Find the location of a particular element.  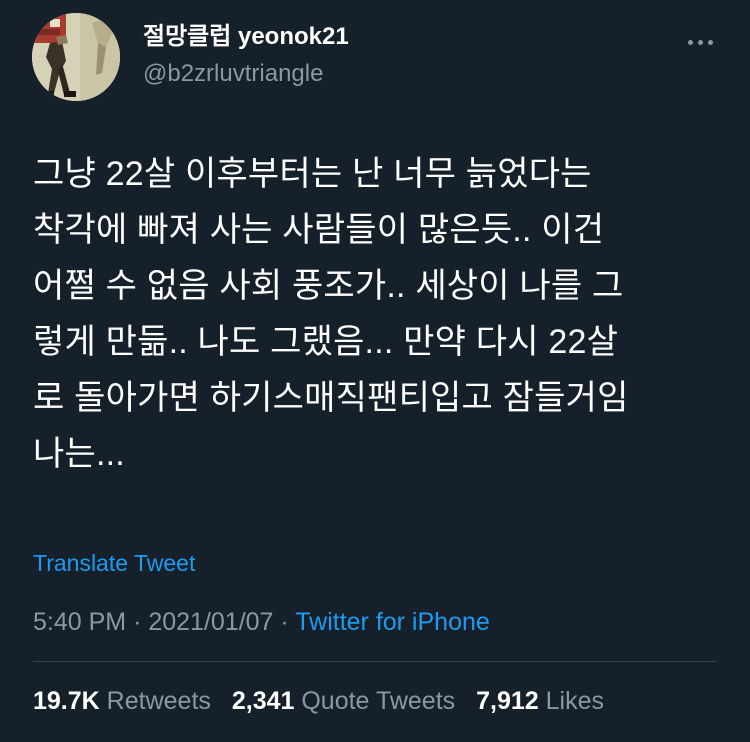

quote-tweets-stat: 2,341 Quote Tweets is located at coordinates (343, 701).